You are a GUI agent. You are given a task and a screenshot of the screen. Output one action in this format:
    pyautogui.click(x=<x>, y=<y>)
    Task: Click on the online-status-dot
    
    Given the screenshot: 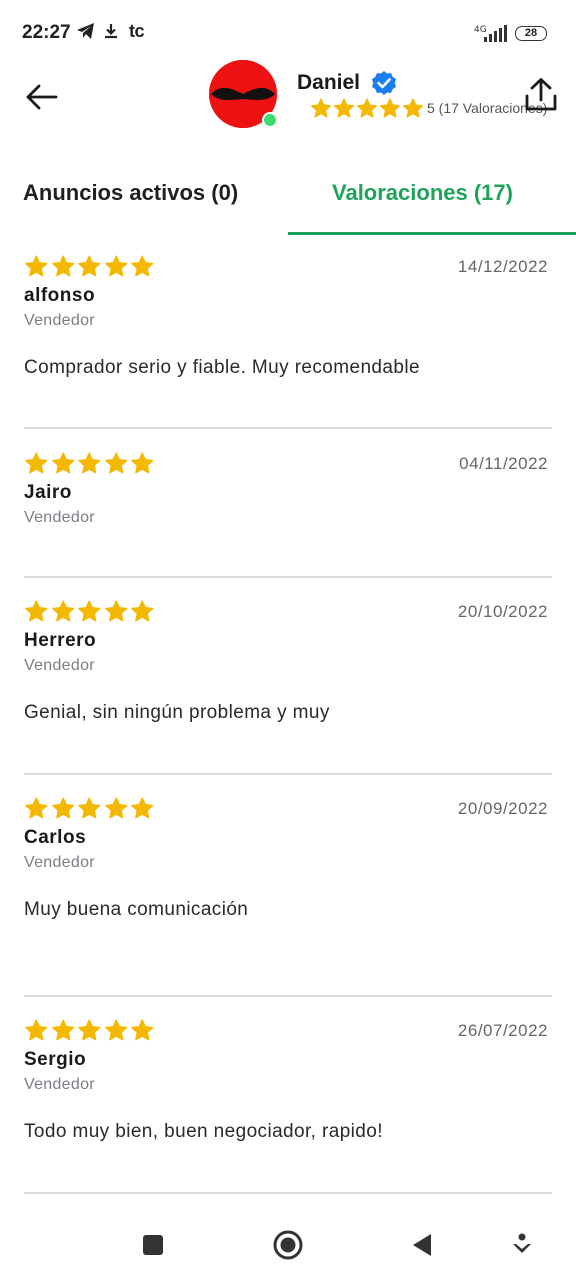 What is the action you would take?
    pyautogui.click(x=270, y=120)
    